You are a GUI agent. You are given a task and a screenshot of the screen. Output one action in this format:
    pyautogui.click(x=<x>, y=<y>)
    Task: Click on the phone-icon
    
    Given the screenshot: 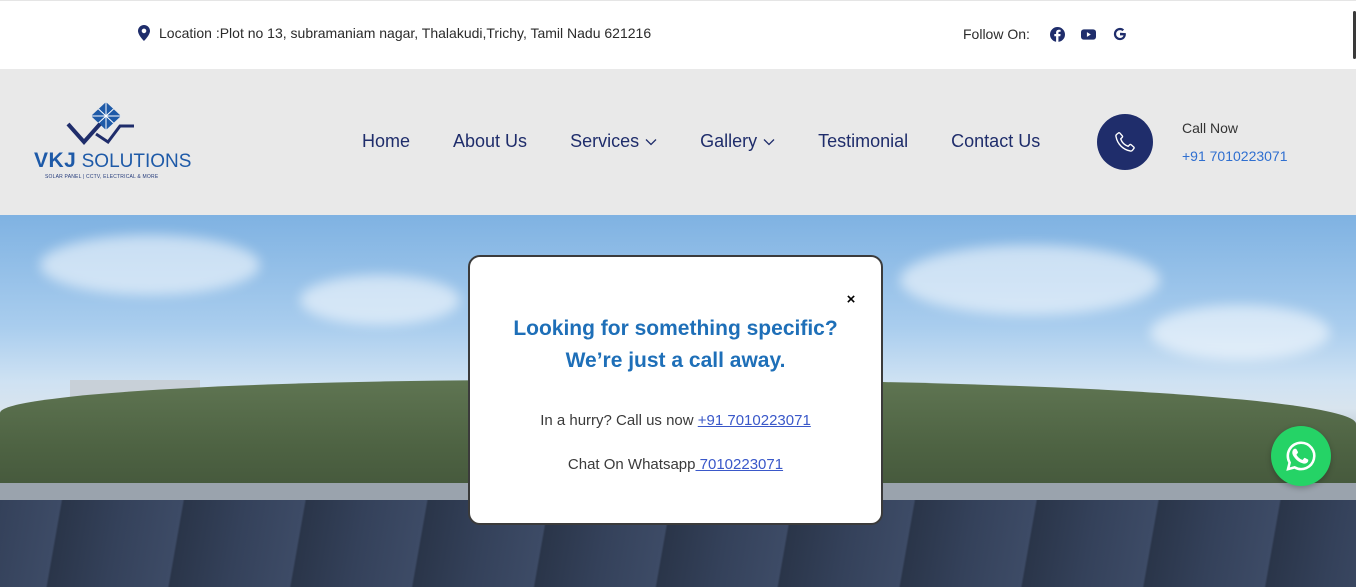 What is the action you would take?
    pyautogui.click(x=1125, y=142)
    